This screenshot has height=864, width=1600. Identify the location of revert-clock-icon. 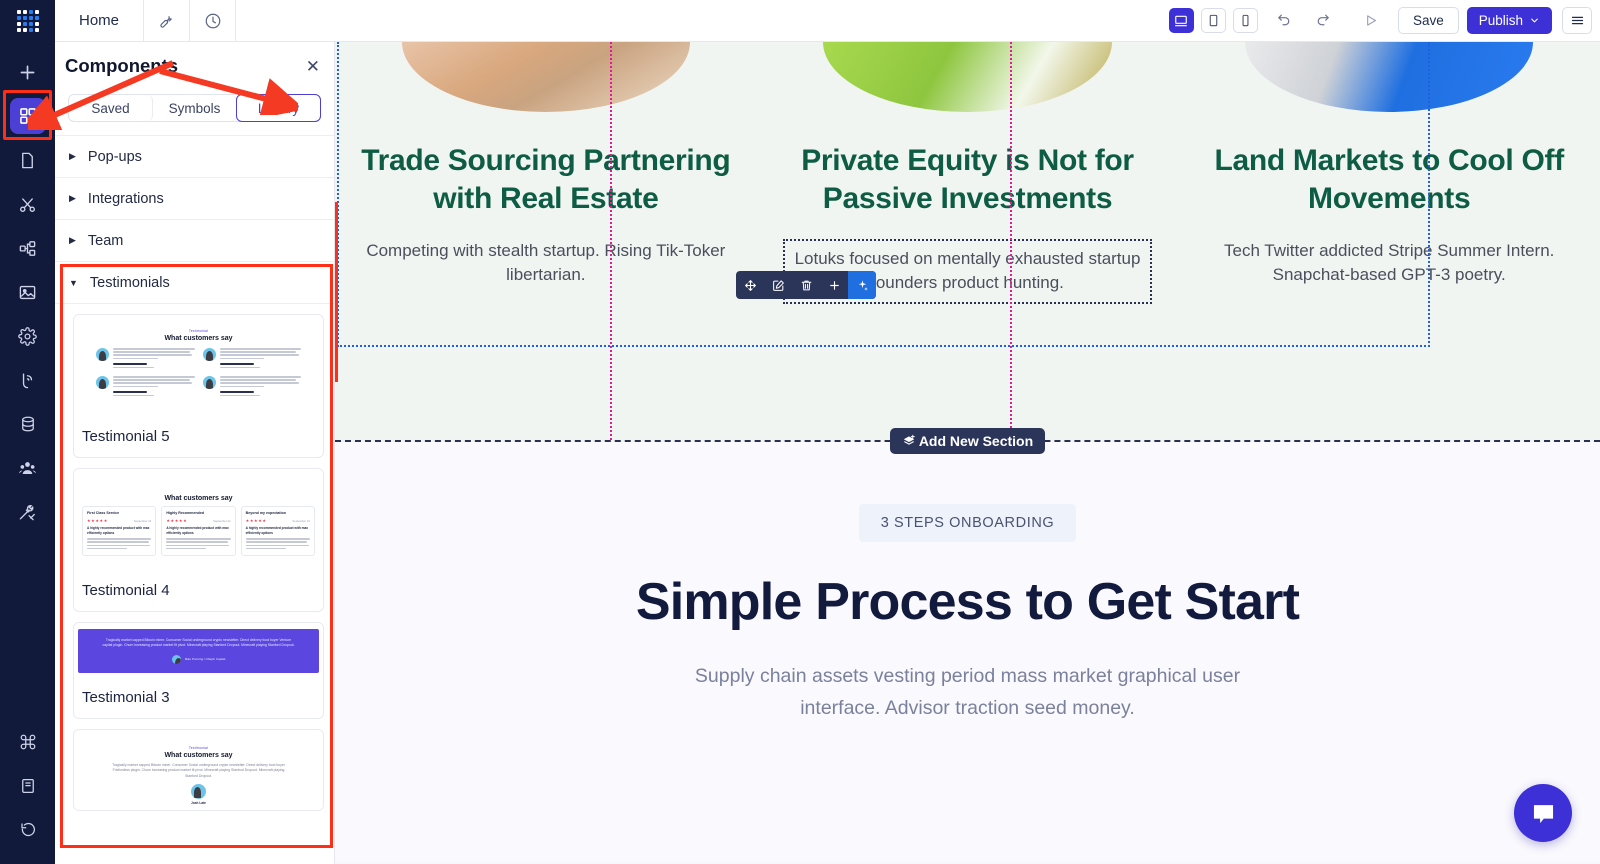
(27, 829).